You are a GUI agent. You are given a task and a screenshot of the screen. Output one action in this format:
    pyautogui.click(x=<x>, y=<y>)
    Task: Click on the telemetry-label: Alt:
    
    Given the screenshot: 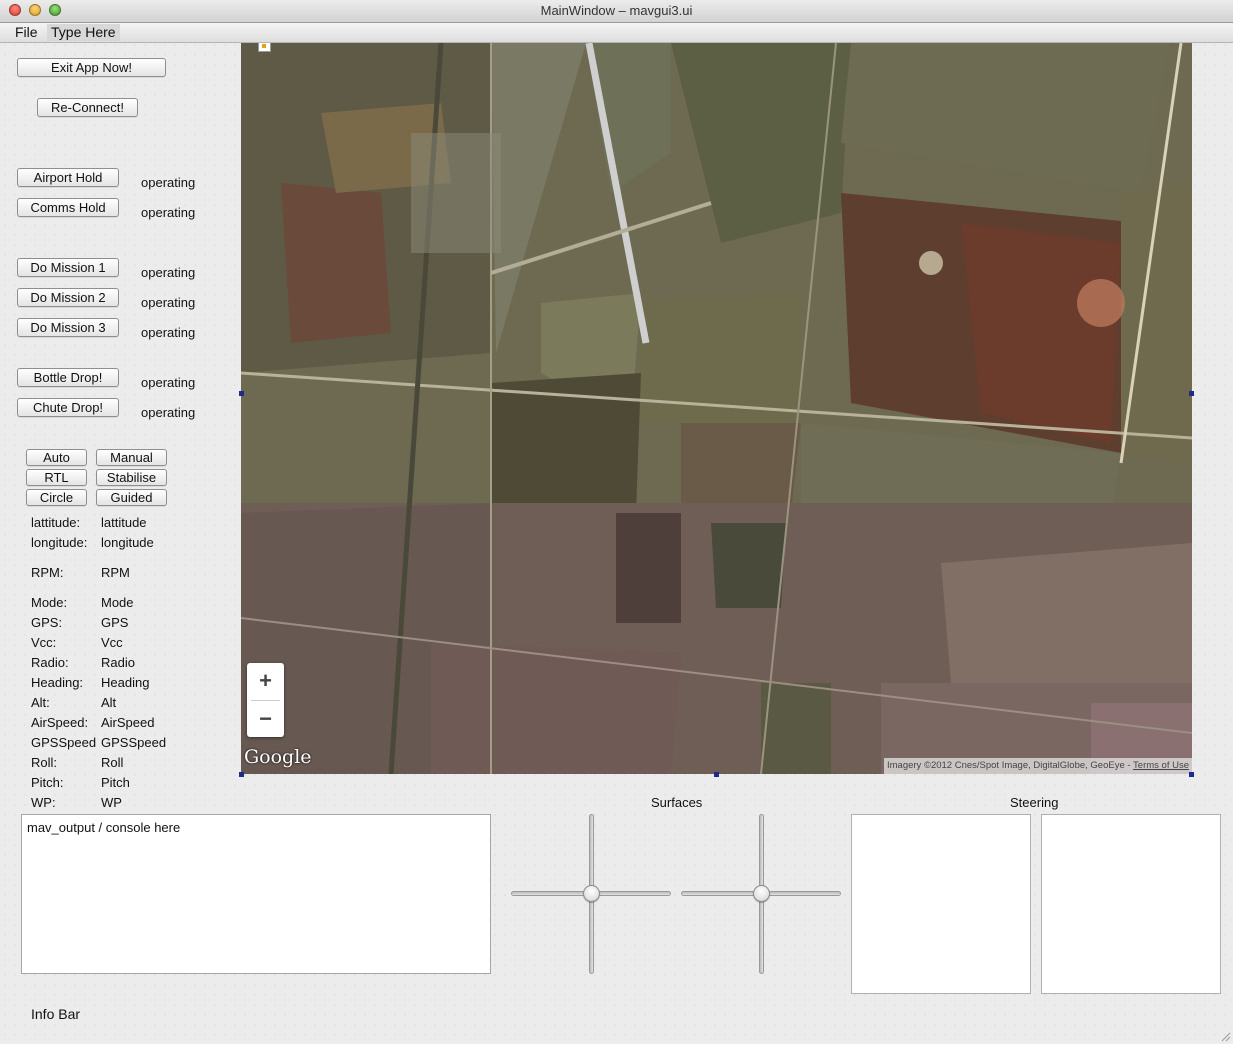 What is the action you would take?
    pyautogui.click(x=40, y=702)
    